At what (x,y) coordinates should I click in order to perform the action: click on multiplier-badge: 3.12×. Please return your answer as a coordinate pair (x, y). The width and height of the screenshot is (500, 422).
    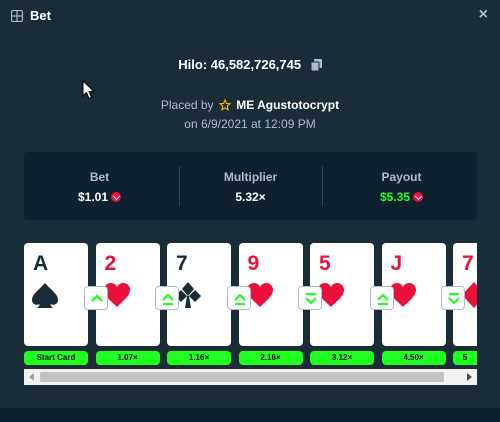
    Looking at the image, I should click on (342, 358).